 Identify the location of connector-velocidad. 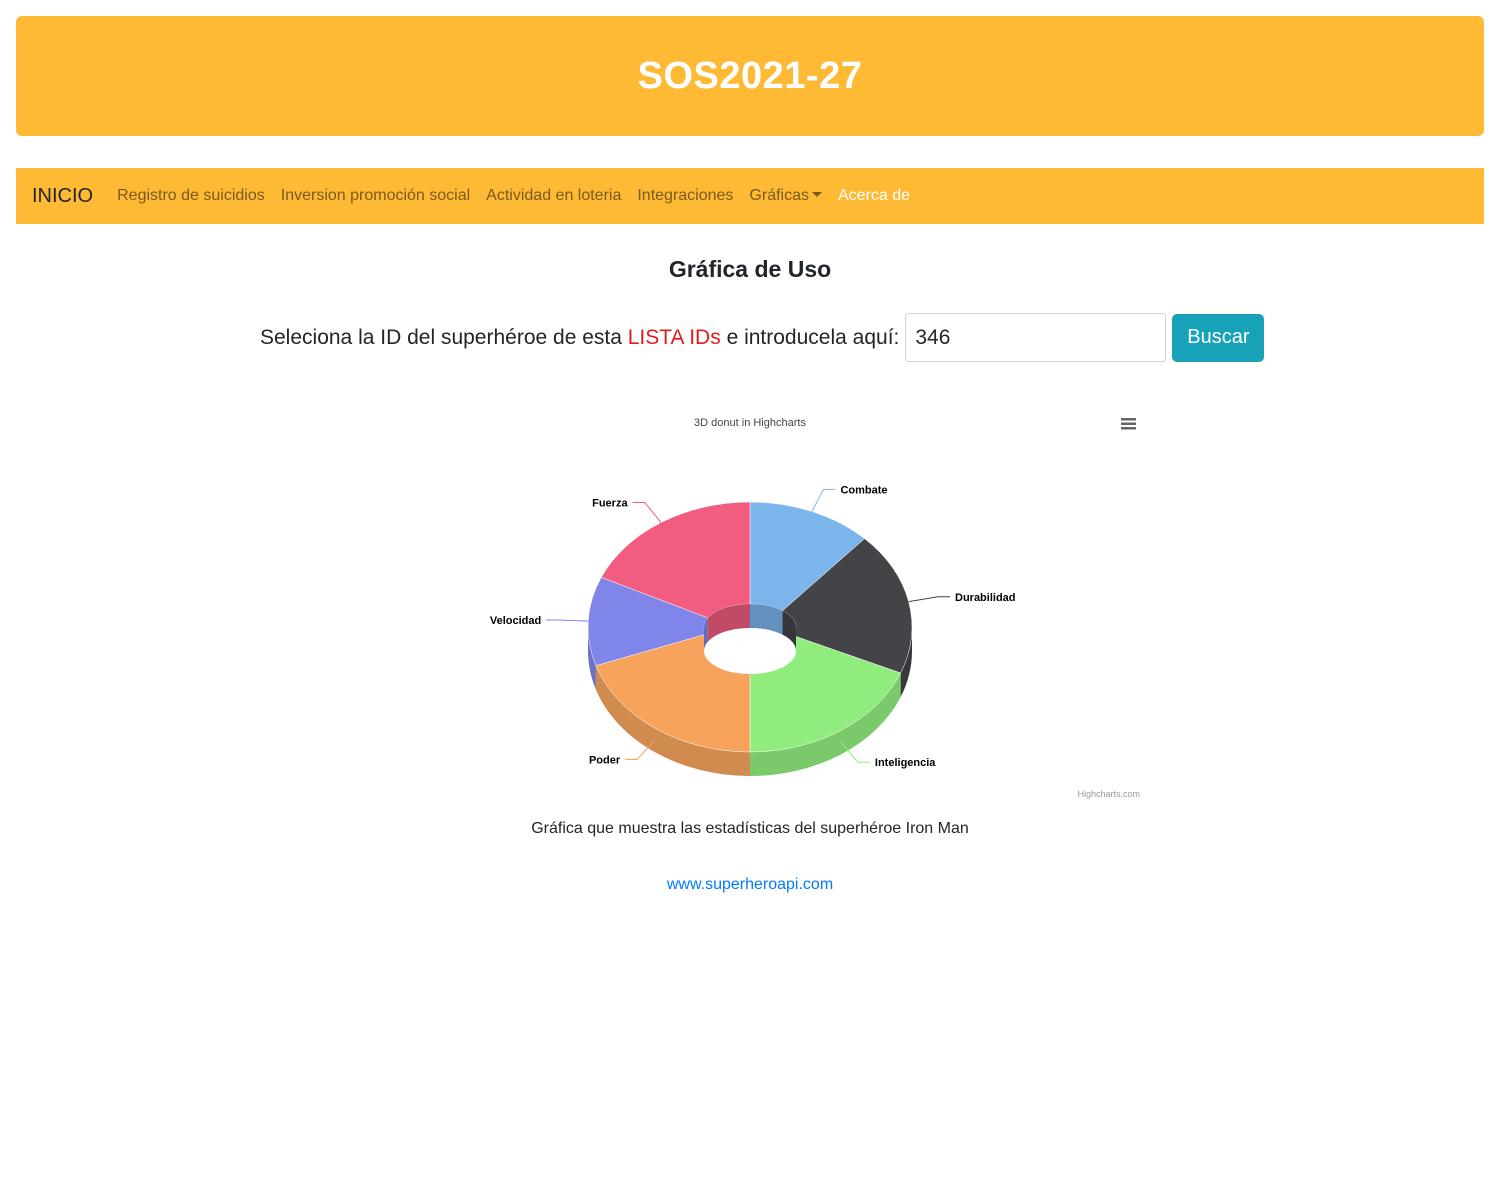
(567, 620).